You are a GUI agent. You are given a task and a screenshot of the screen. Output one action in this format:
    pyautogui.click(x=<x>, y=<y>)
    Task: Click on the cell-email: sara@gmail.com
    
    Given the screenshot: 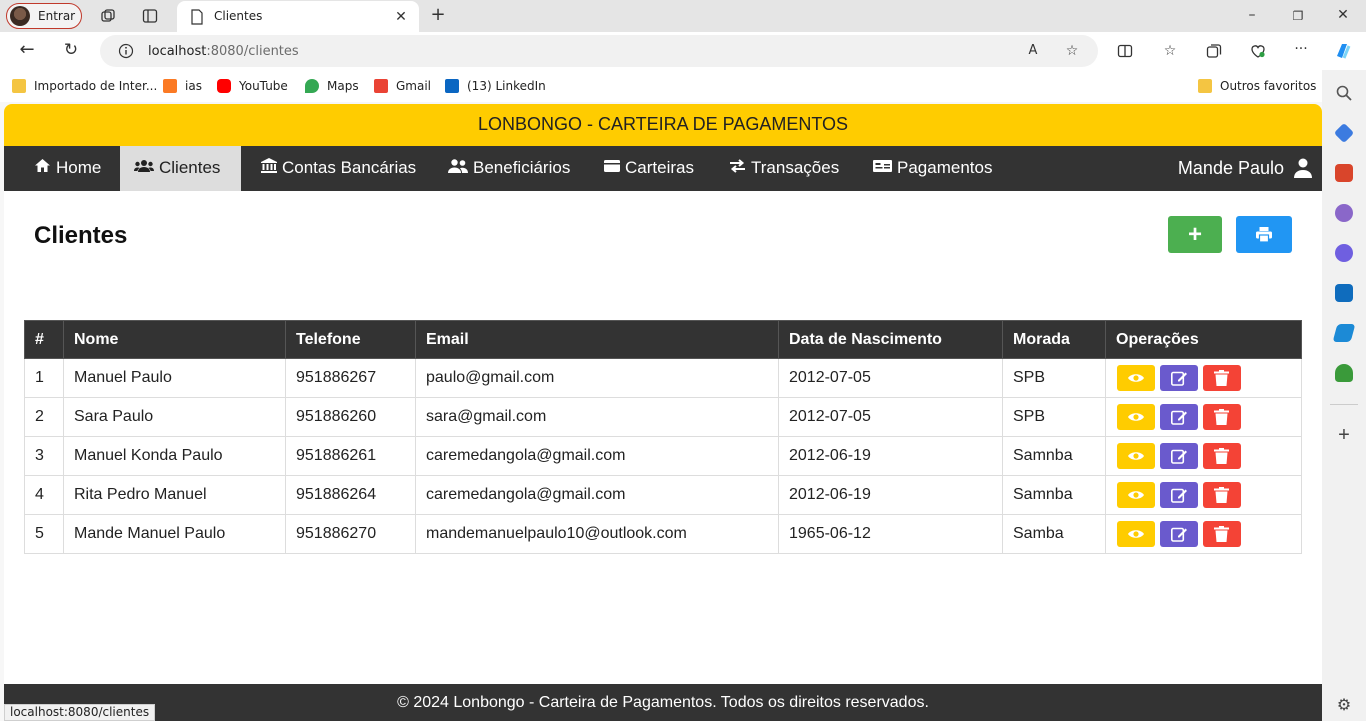 What is the action you would take?
    pyautogui.click(x=597, y=417)
    